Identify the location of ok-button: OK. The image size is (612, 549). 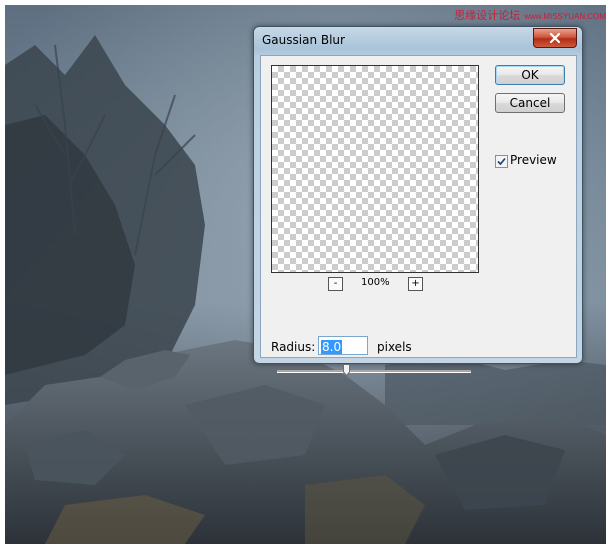
(530, 75).